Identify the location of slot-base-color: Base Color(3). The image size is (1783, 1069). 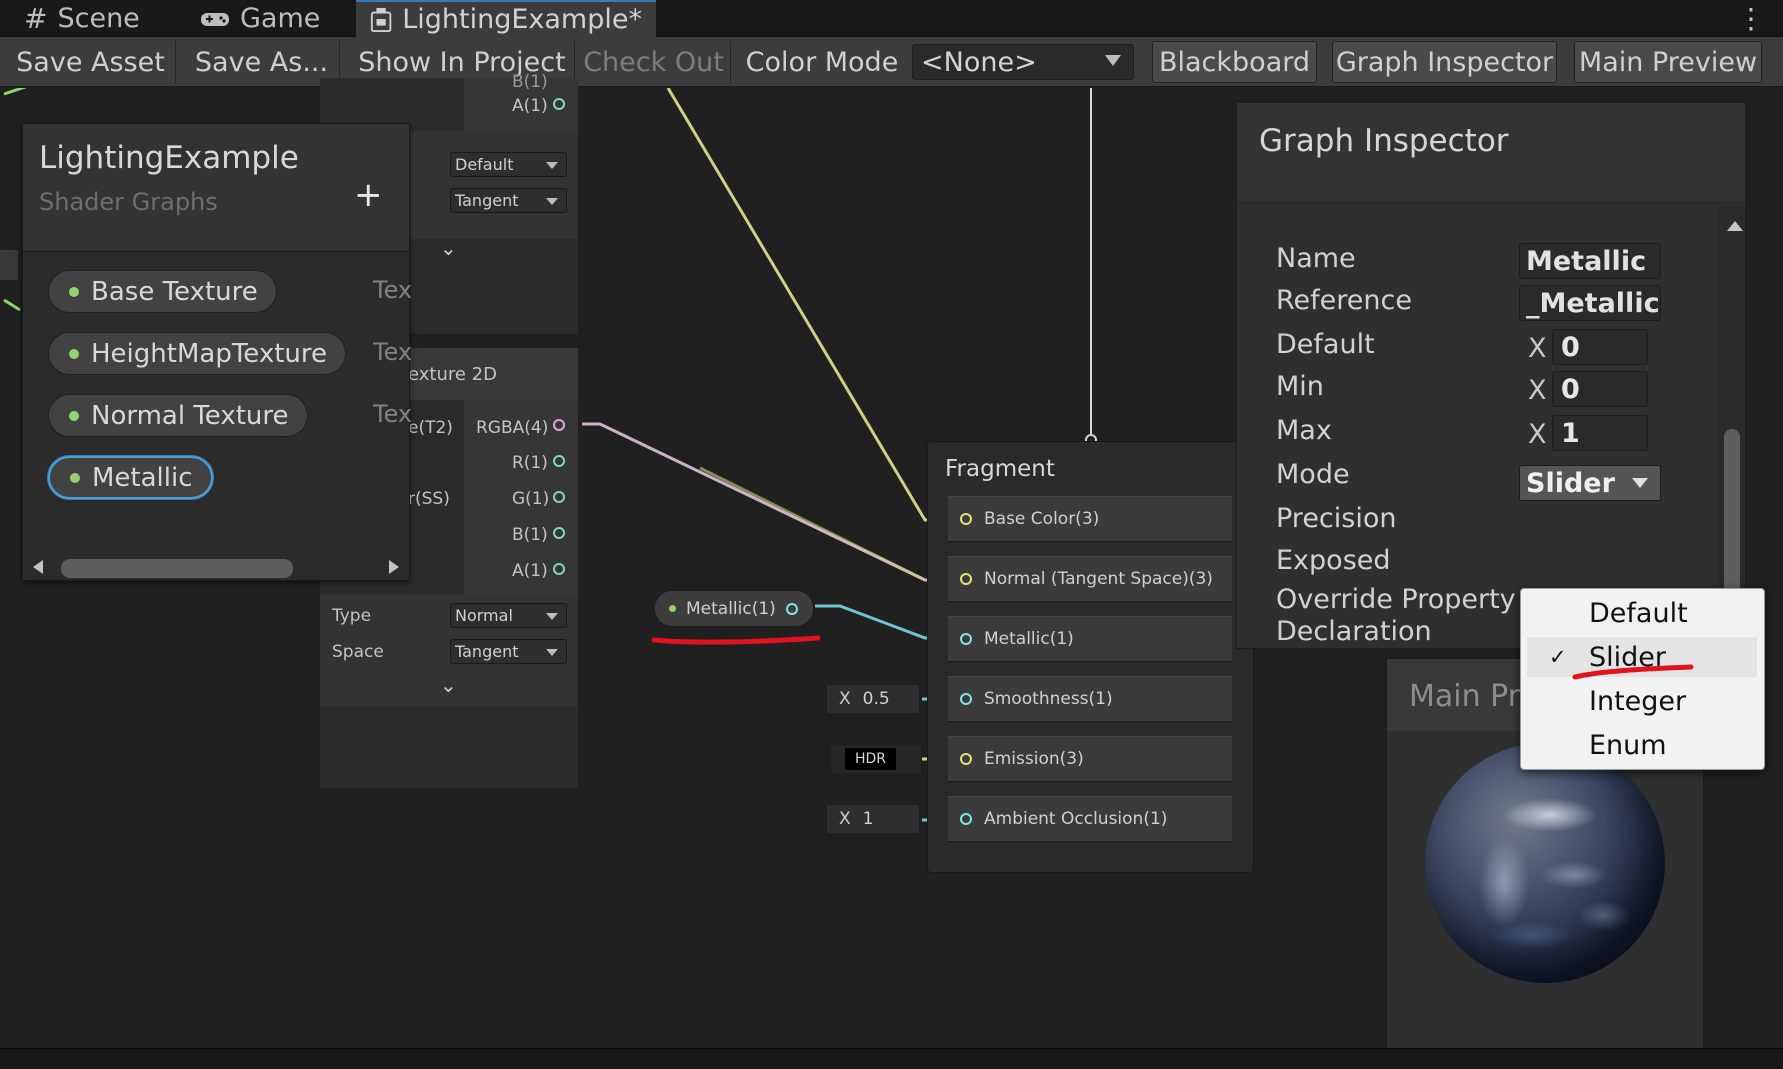
(1090, 519).